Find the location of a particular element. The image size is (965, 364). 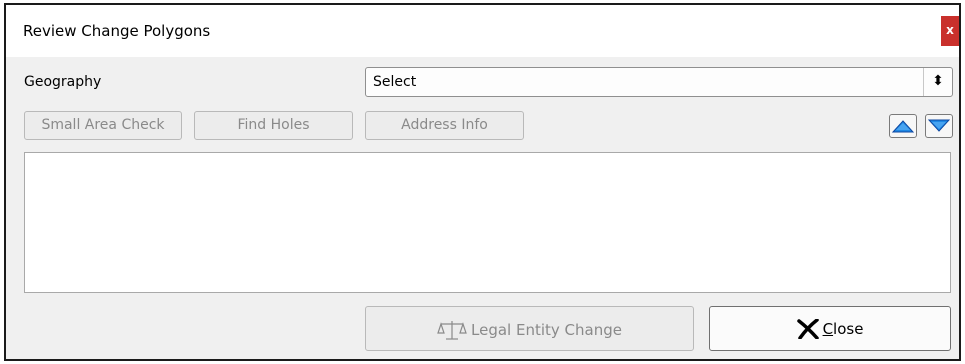

legal-entity-change-label: Legal Entity Change is located at coordinates (546, 330).